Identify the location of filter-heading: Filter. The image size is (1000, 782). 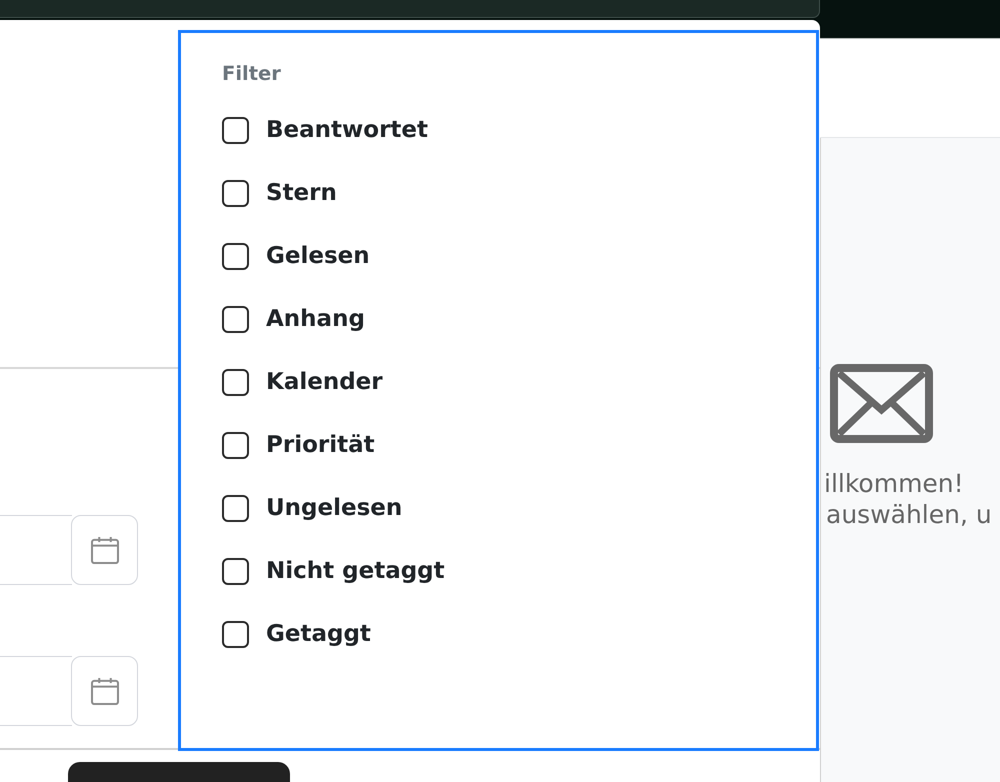
(251, 74).